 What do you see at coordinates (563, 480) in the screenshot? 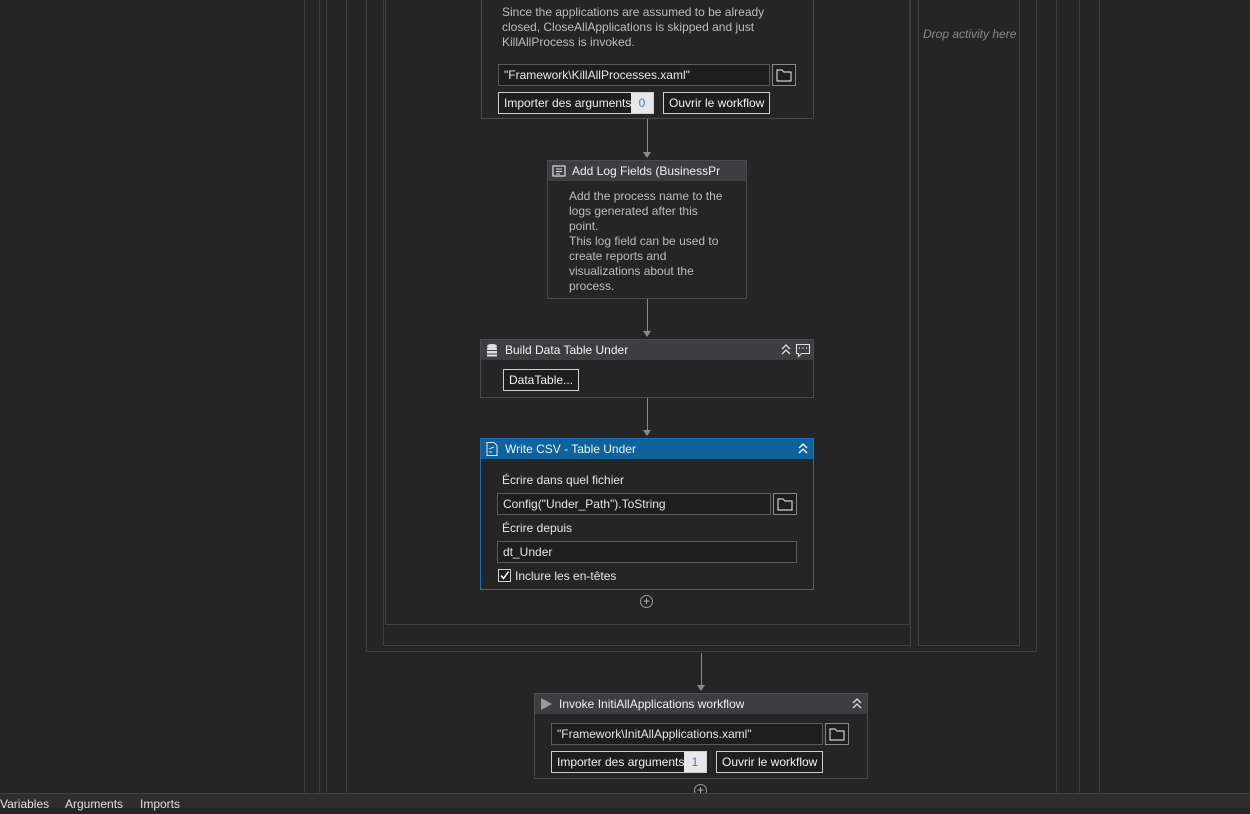
I see `write-file-label: Écrire dans quel fichier` at bounding box center [563, 480].